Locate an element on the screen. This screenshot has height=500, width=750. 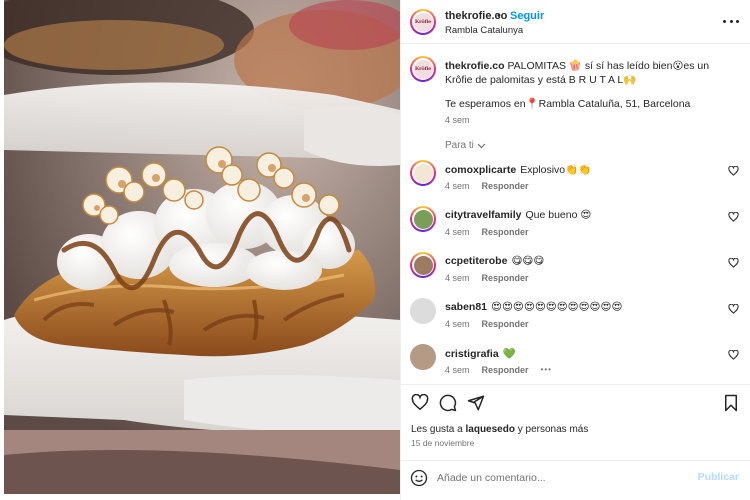
post-location: Rambla Catalunya is located at coordinates (484, 30).